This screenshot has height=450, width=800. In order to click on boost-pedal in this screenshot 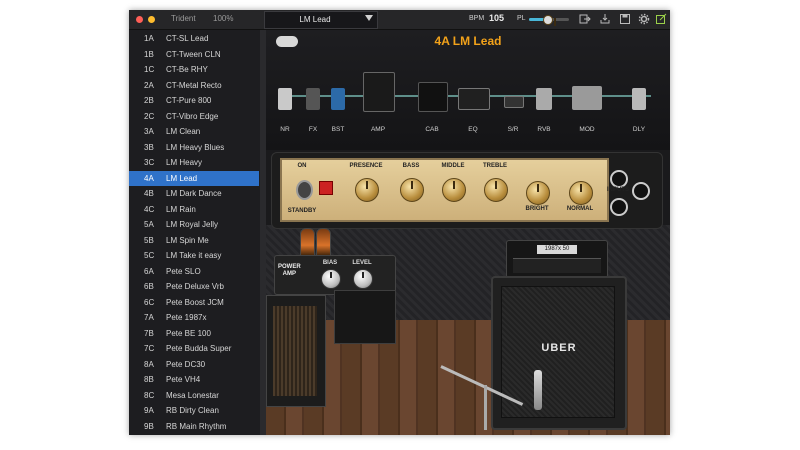, I will do `click(338, 99)`.